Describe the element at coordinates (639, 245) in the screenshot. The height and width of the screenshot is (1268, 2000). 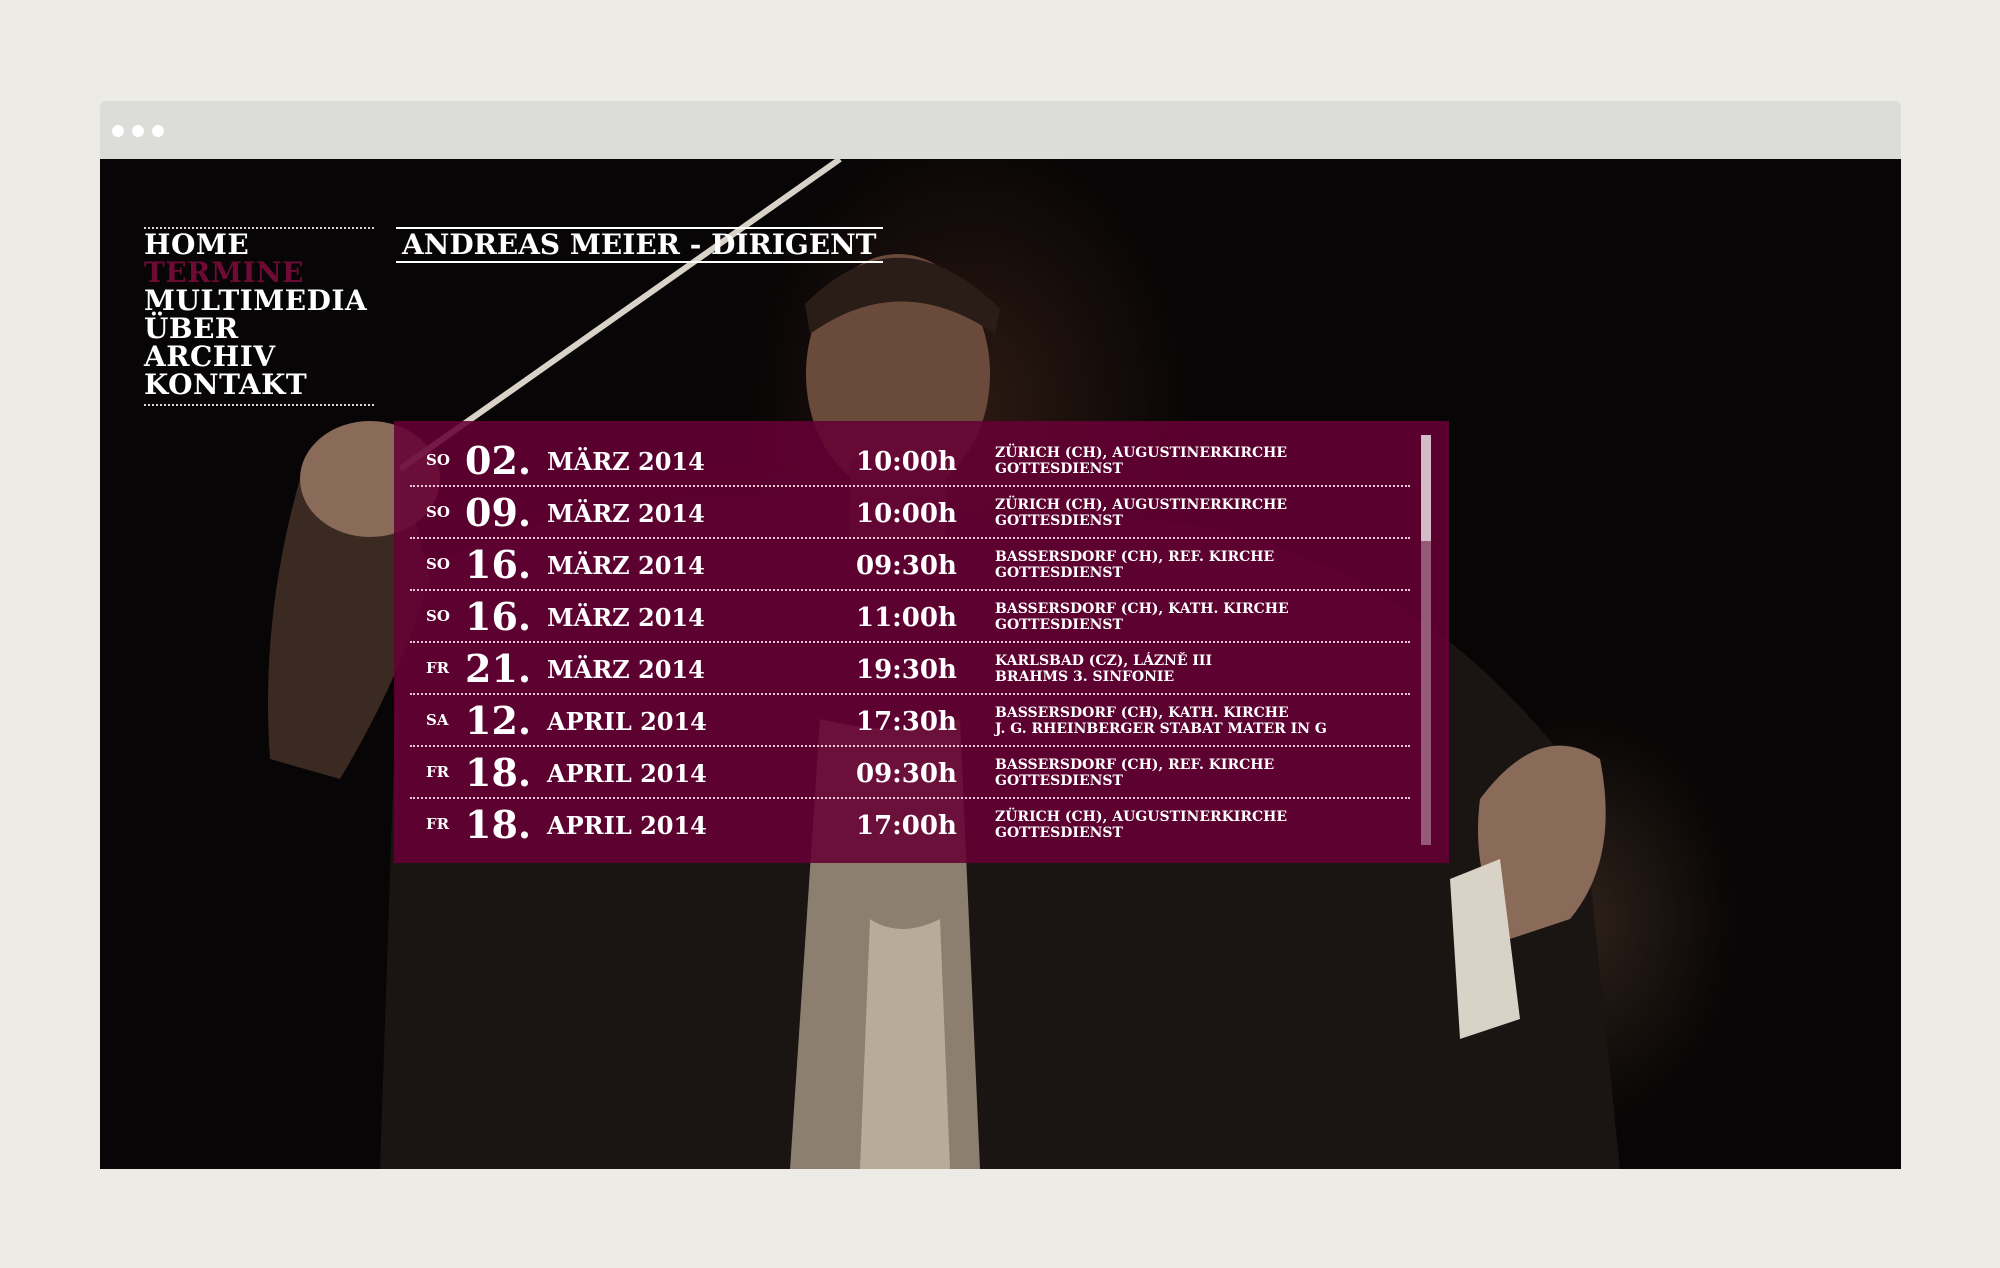
I see `site-title: ANDREAS MEIER - DIRIGENT` at that location.